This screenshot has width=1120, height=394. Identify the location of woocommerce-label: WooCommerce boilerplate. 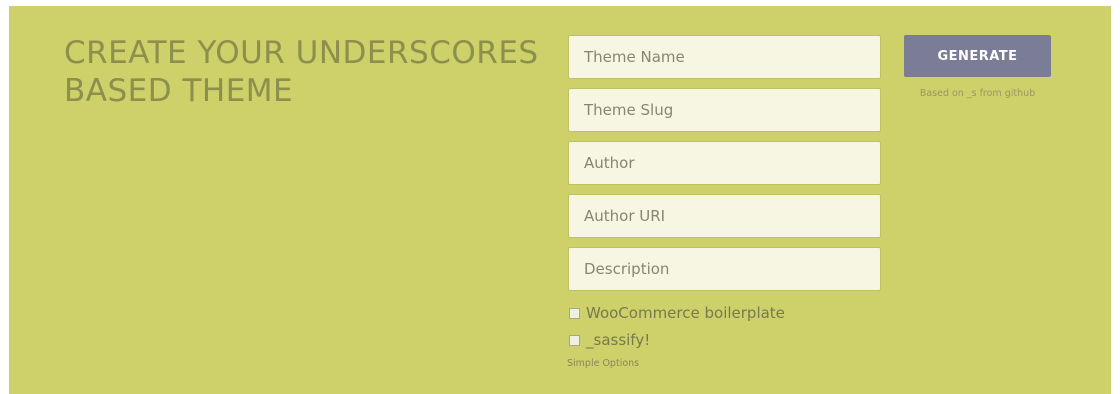
(685, 313).